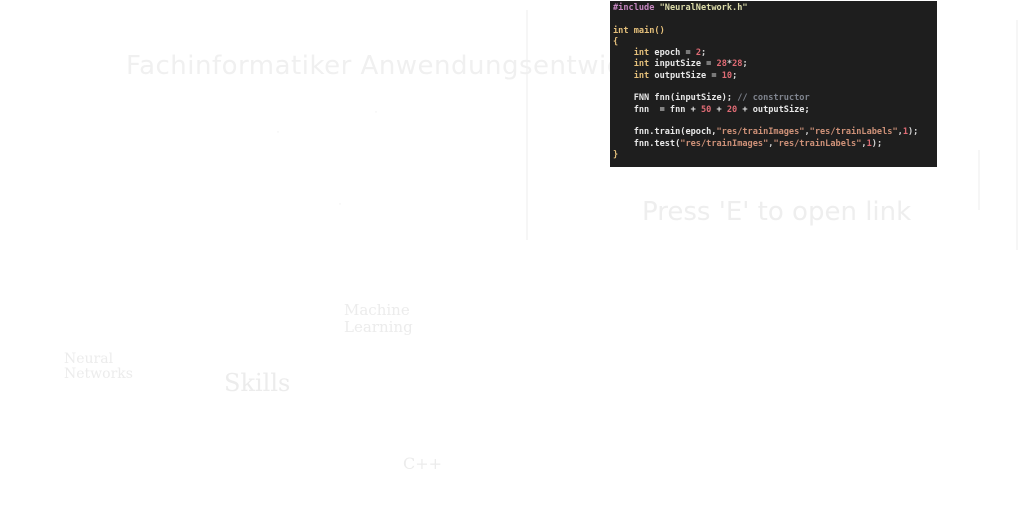 This screenshot has height=512, width=1024. I want to click on code-token: }, so click(616, 154).